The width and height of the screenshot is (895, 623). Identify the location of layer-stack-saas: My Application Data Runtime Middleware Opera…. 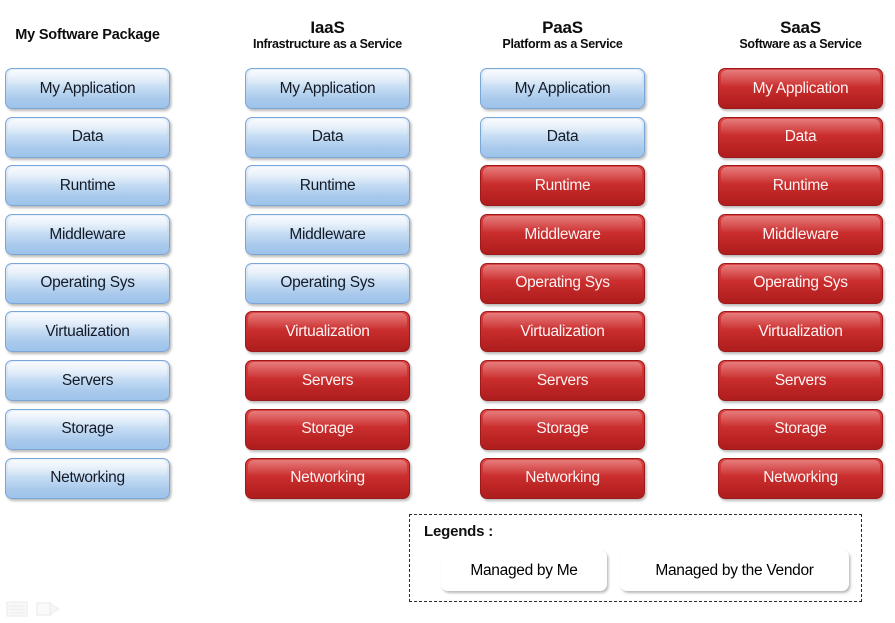
(800, 287).